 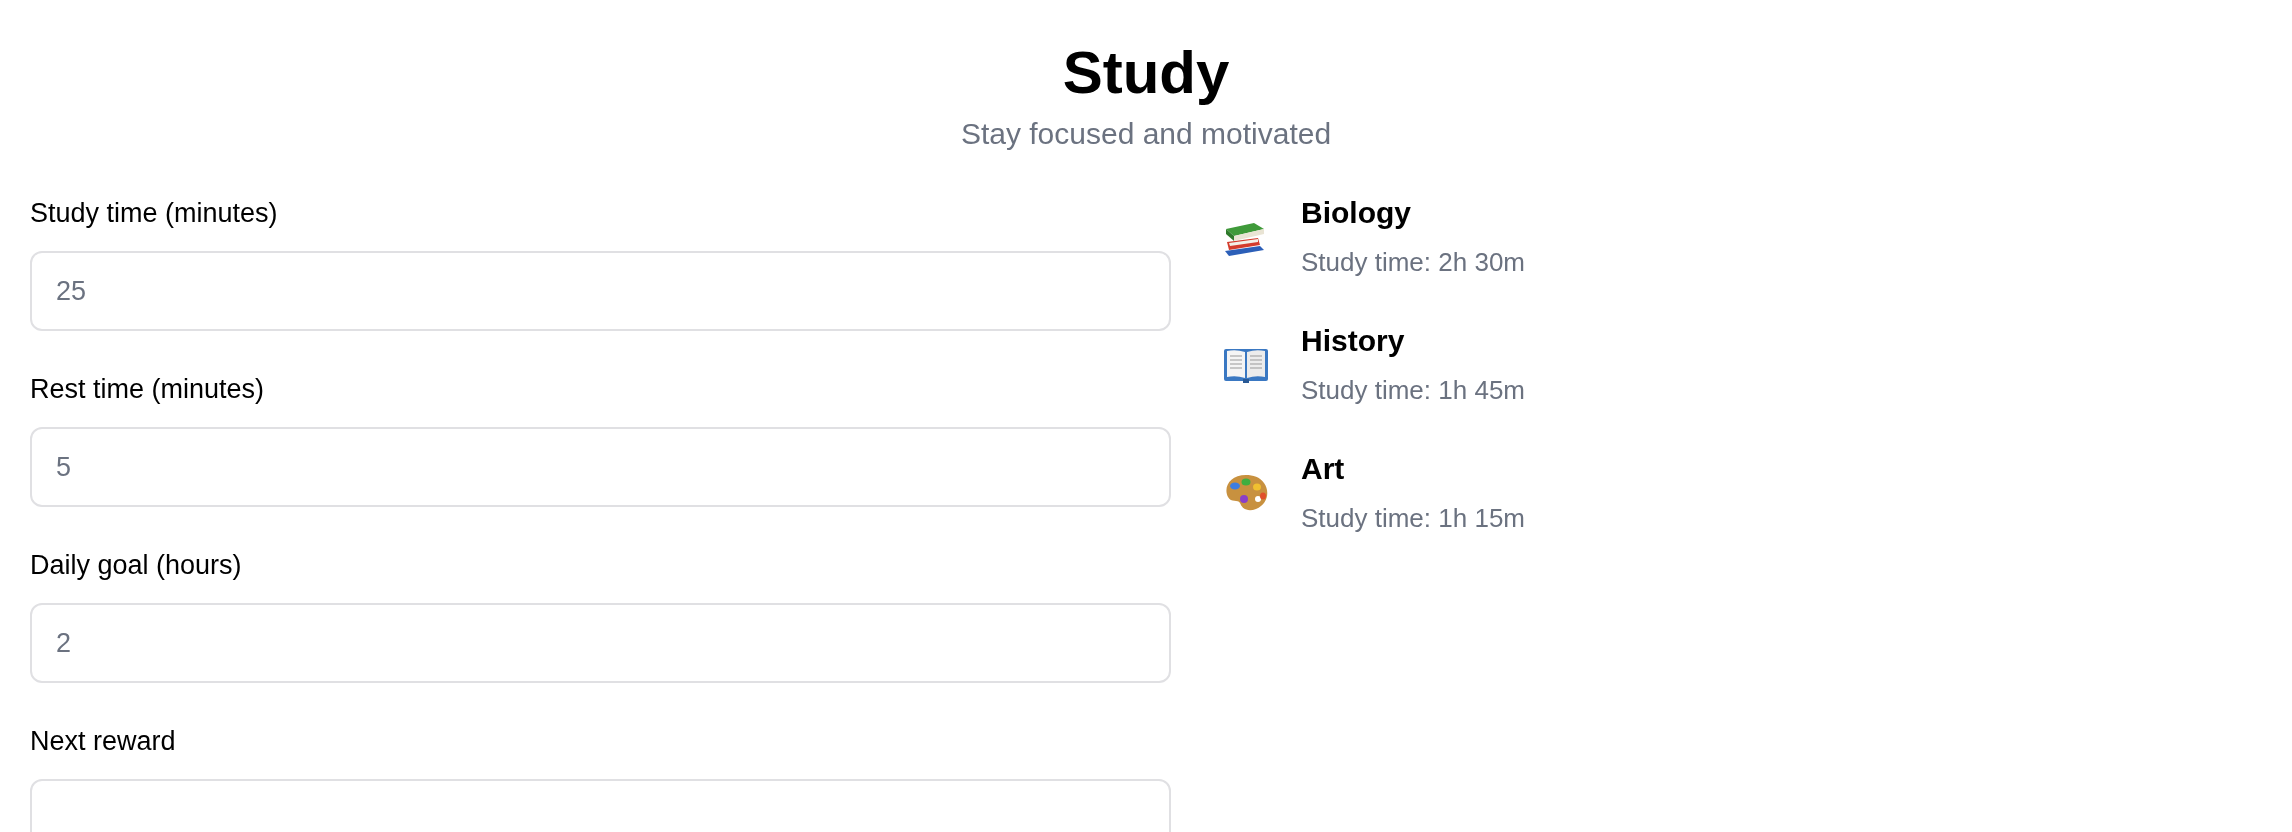 I want to click on field-label: Next reward, so click(x=103, y=741).